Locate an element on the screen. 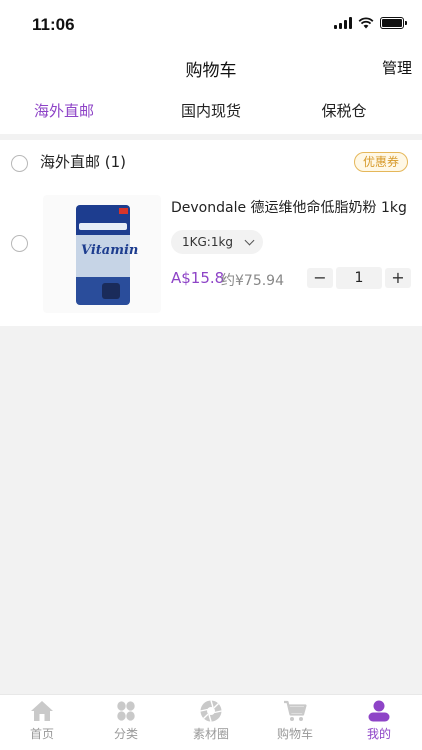 The width and height of the screenshot is (422, 750). group-title: 海外直邮 (1) is located at coordinates (83, 162).